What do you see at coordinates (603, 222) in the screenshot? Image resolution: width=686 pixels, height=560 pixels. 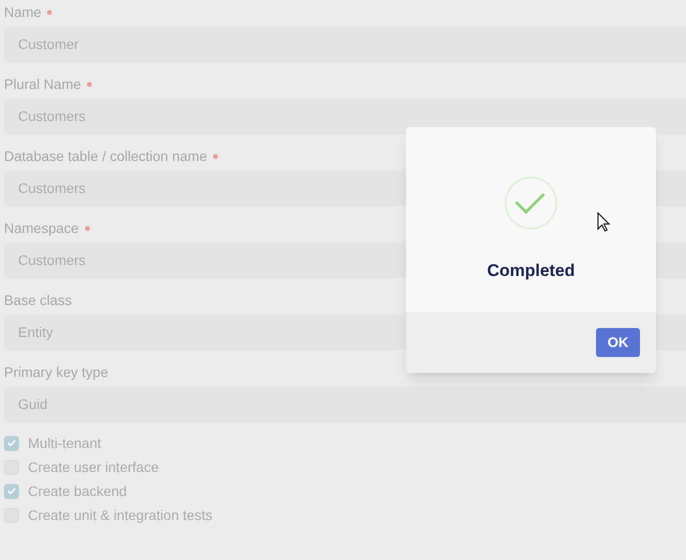 I see `mouse-pointer-icon` at bounding box center [603, 222].